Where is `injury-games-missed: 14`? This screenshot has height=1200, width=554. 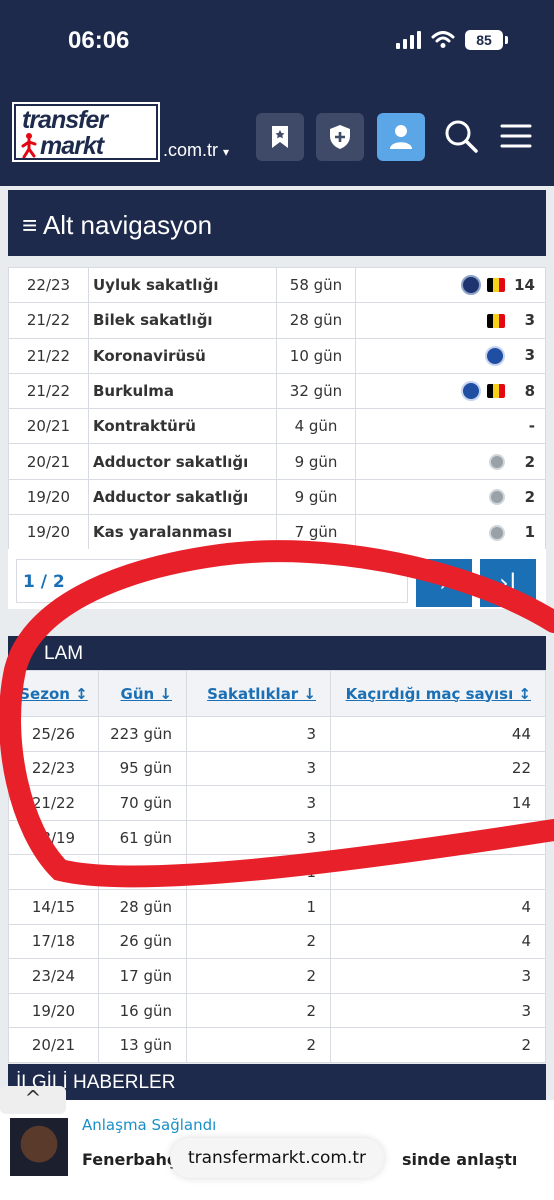 injury-games-missed: 14 is located at coordinates (450, 285).